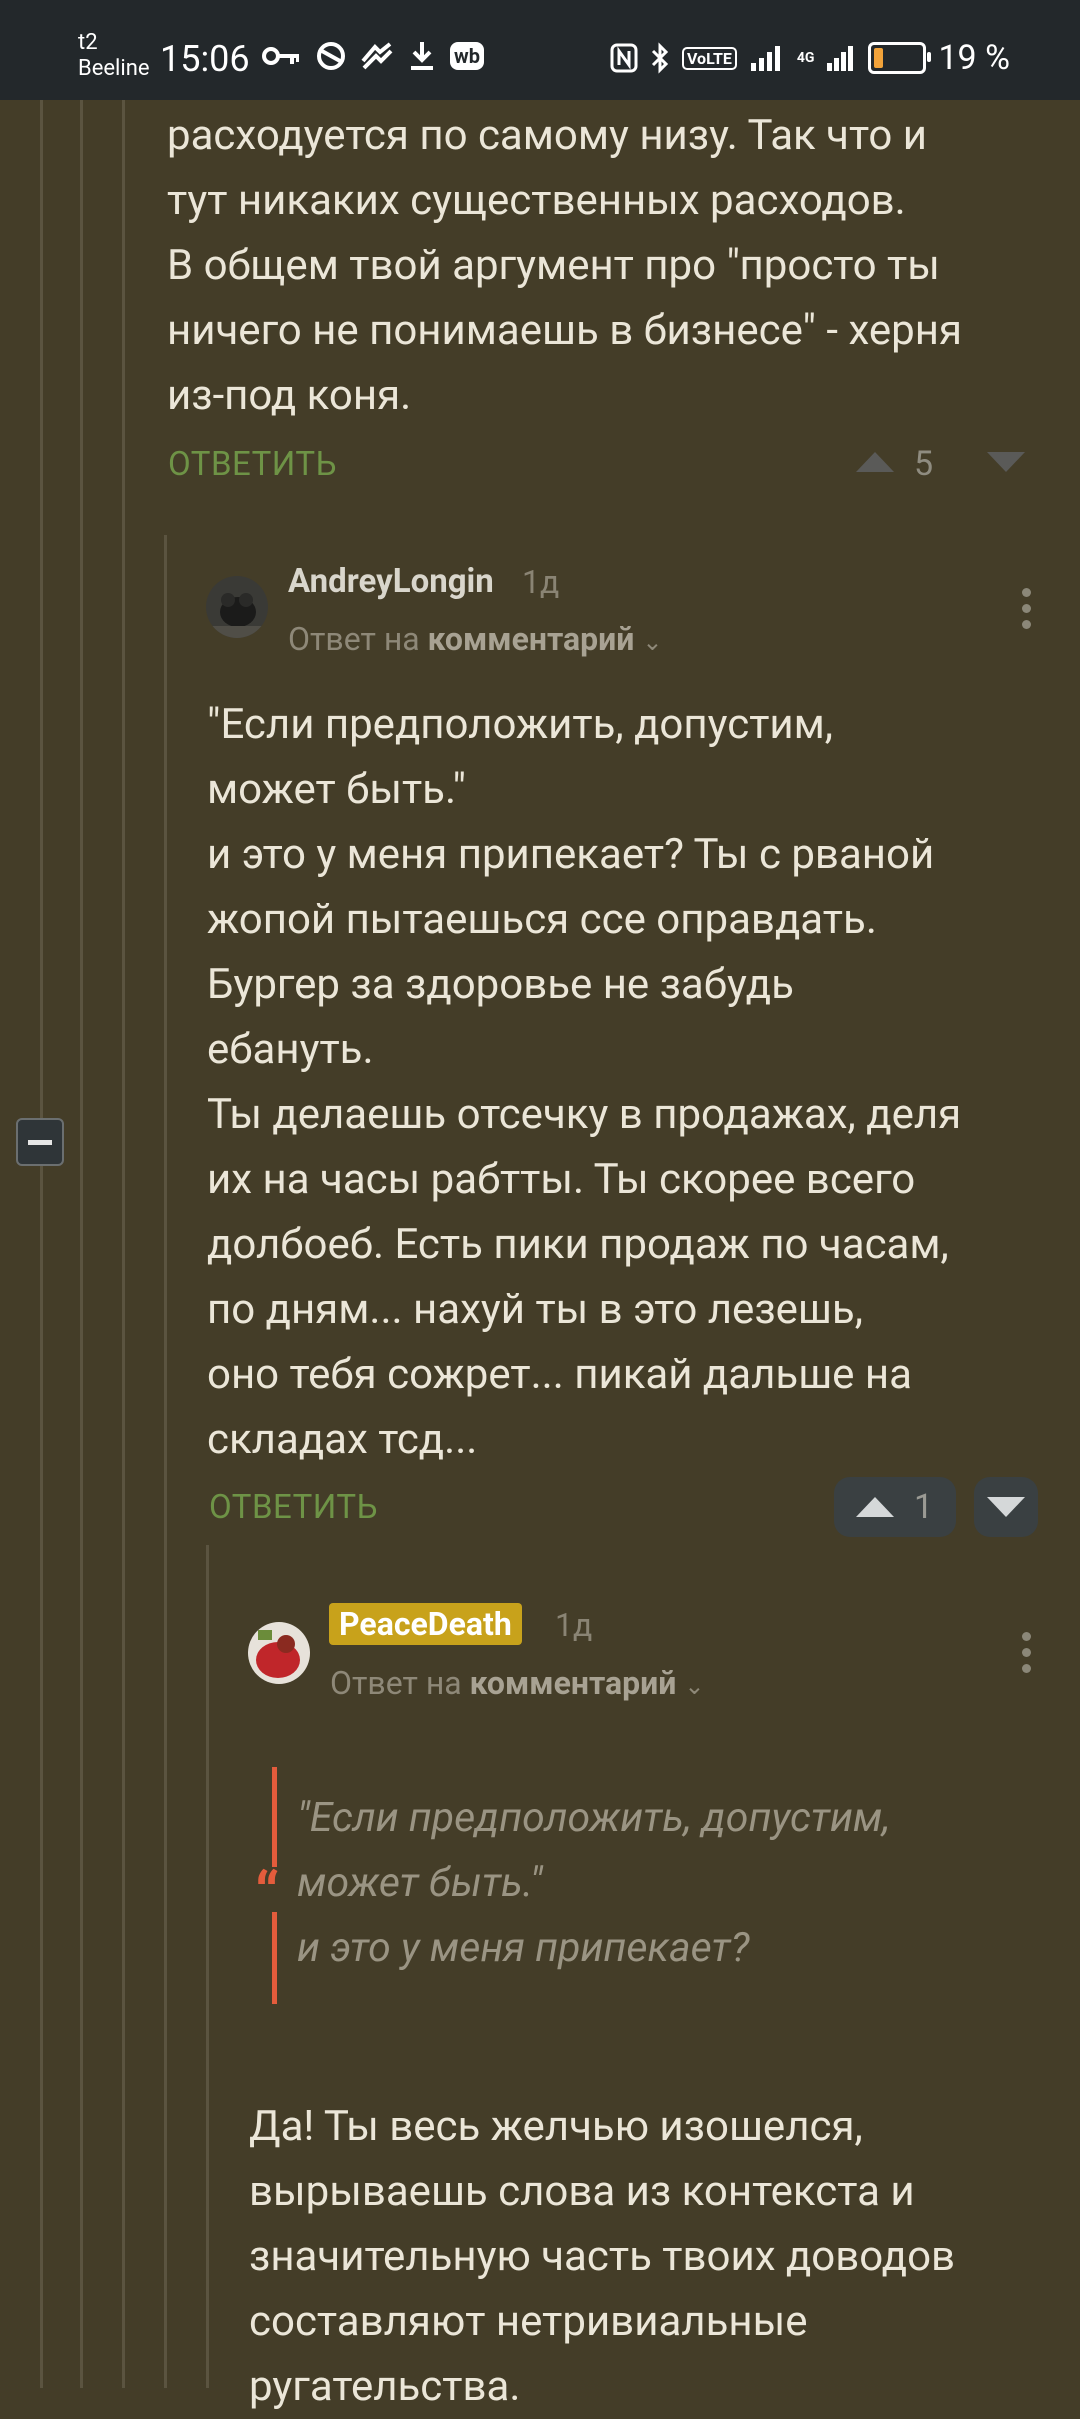  I want to click on text-line: Да! Ты весь желчью изошелся,, so click(556, 2126).